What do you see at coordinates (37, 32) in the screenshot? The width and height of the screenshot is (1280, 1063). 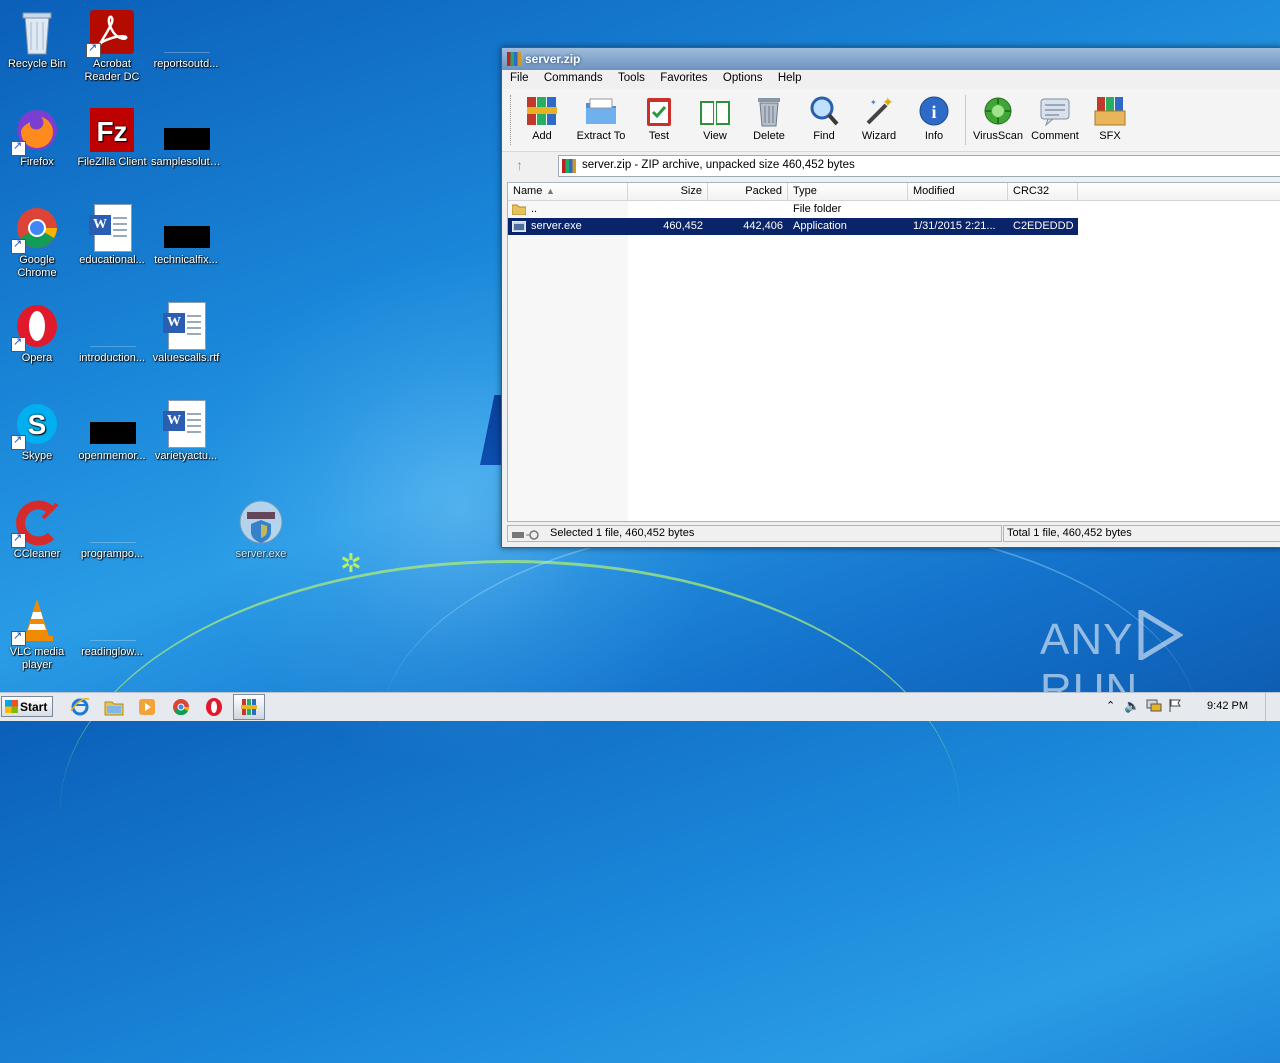 I see `recycle-bin-icon` at bounding box center [37, 32].